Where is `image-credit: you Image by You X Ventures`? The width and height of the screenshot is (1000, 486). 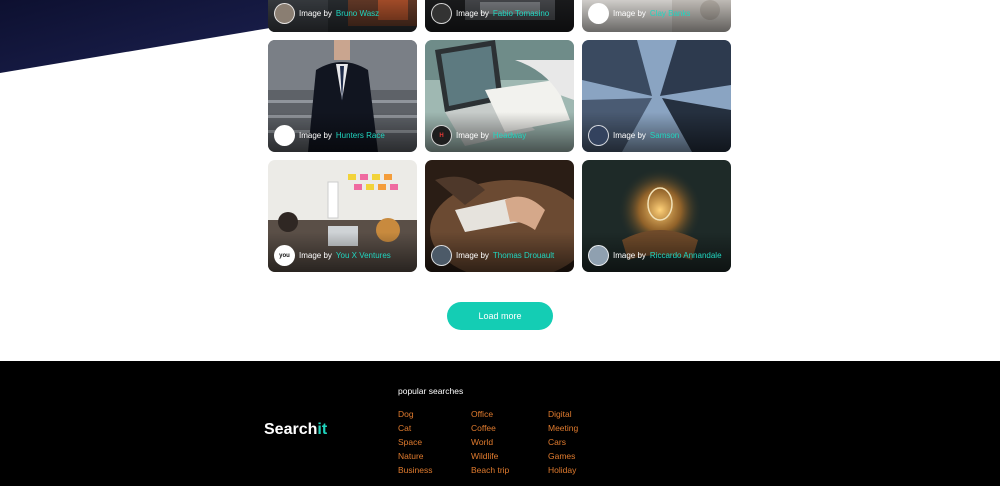
image-credit: you Image by You X Ventures is located at coordinates (332, 255).